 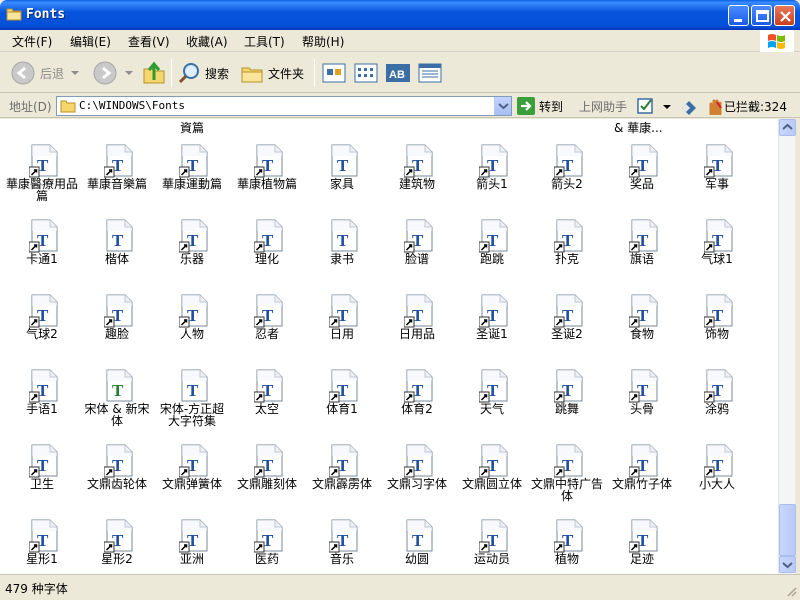 I want to click on font-name-label: 華康植物篇, so click(x=266, y=184).